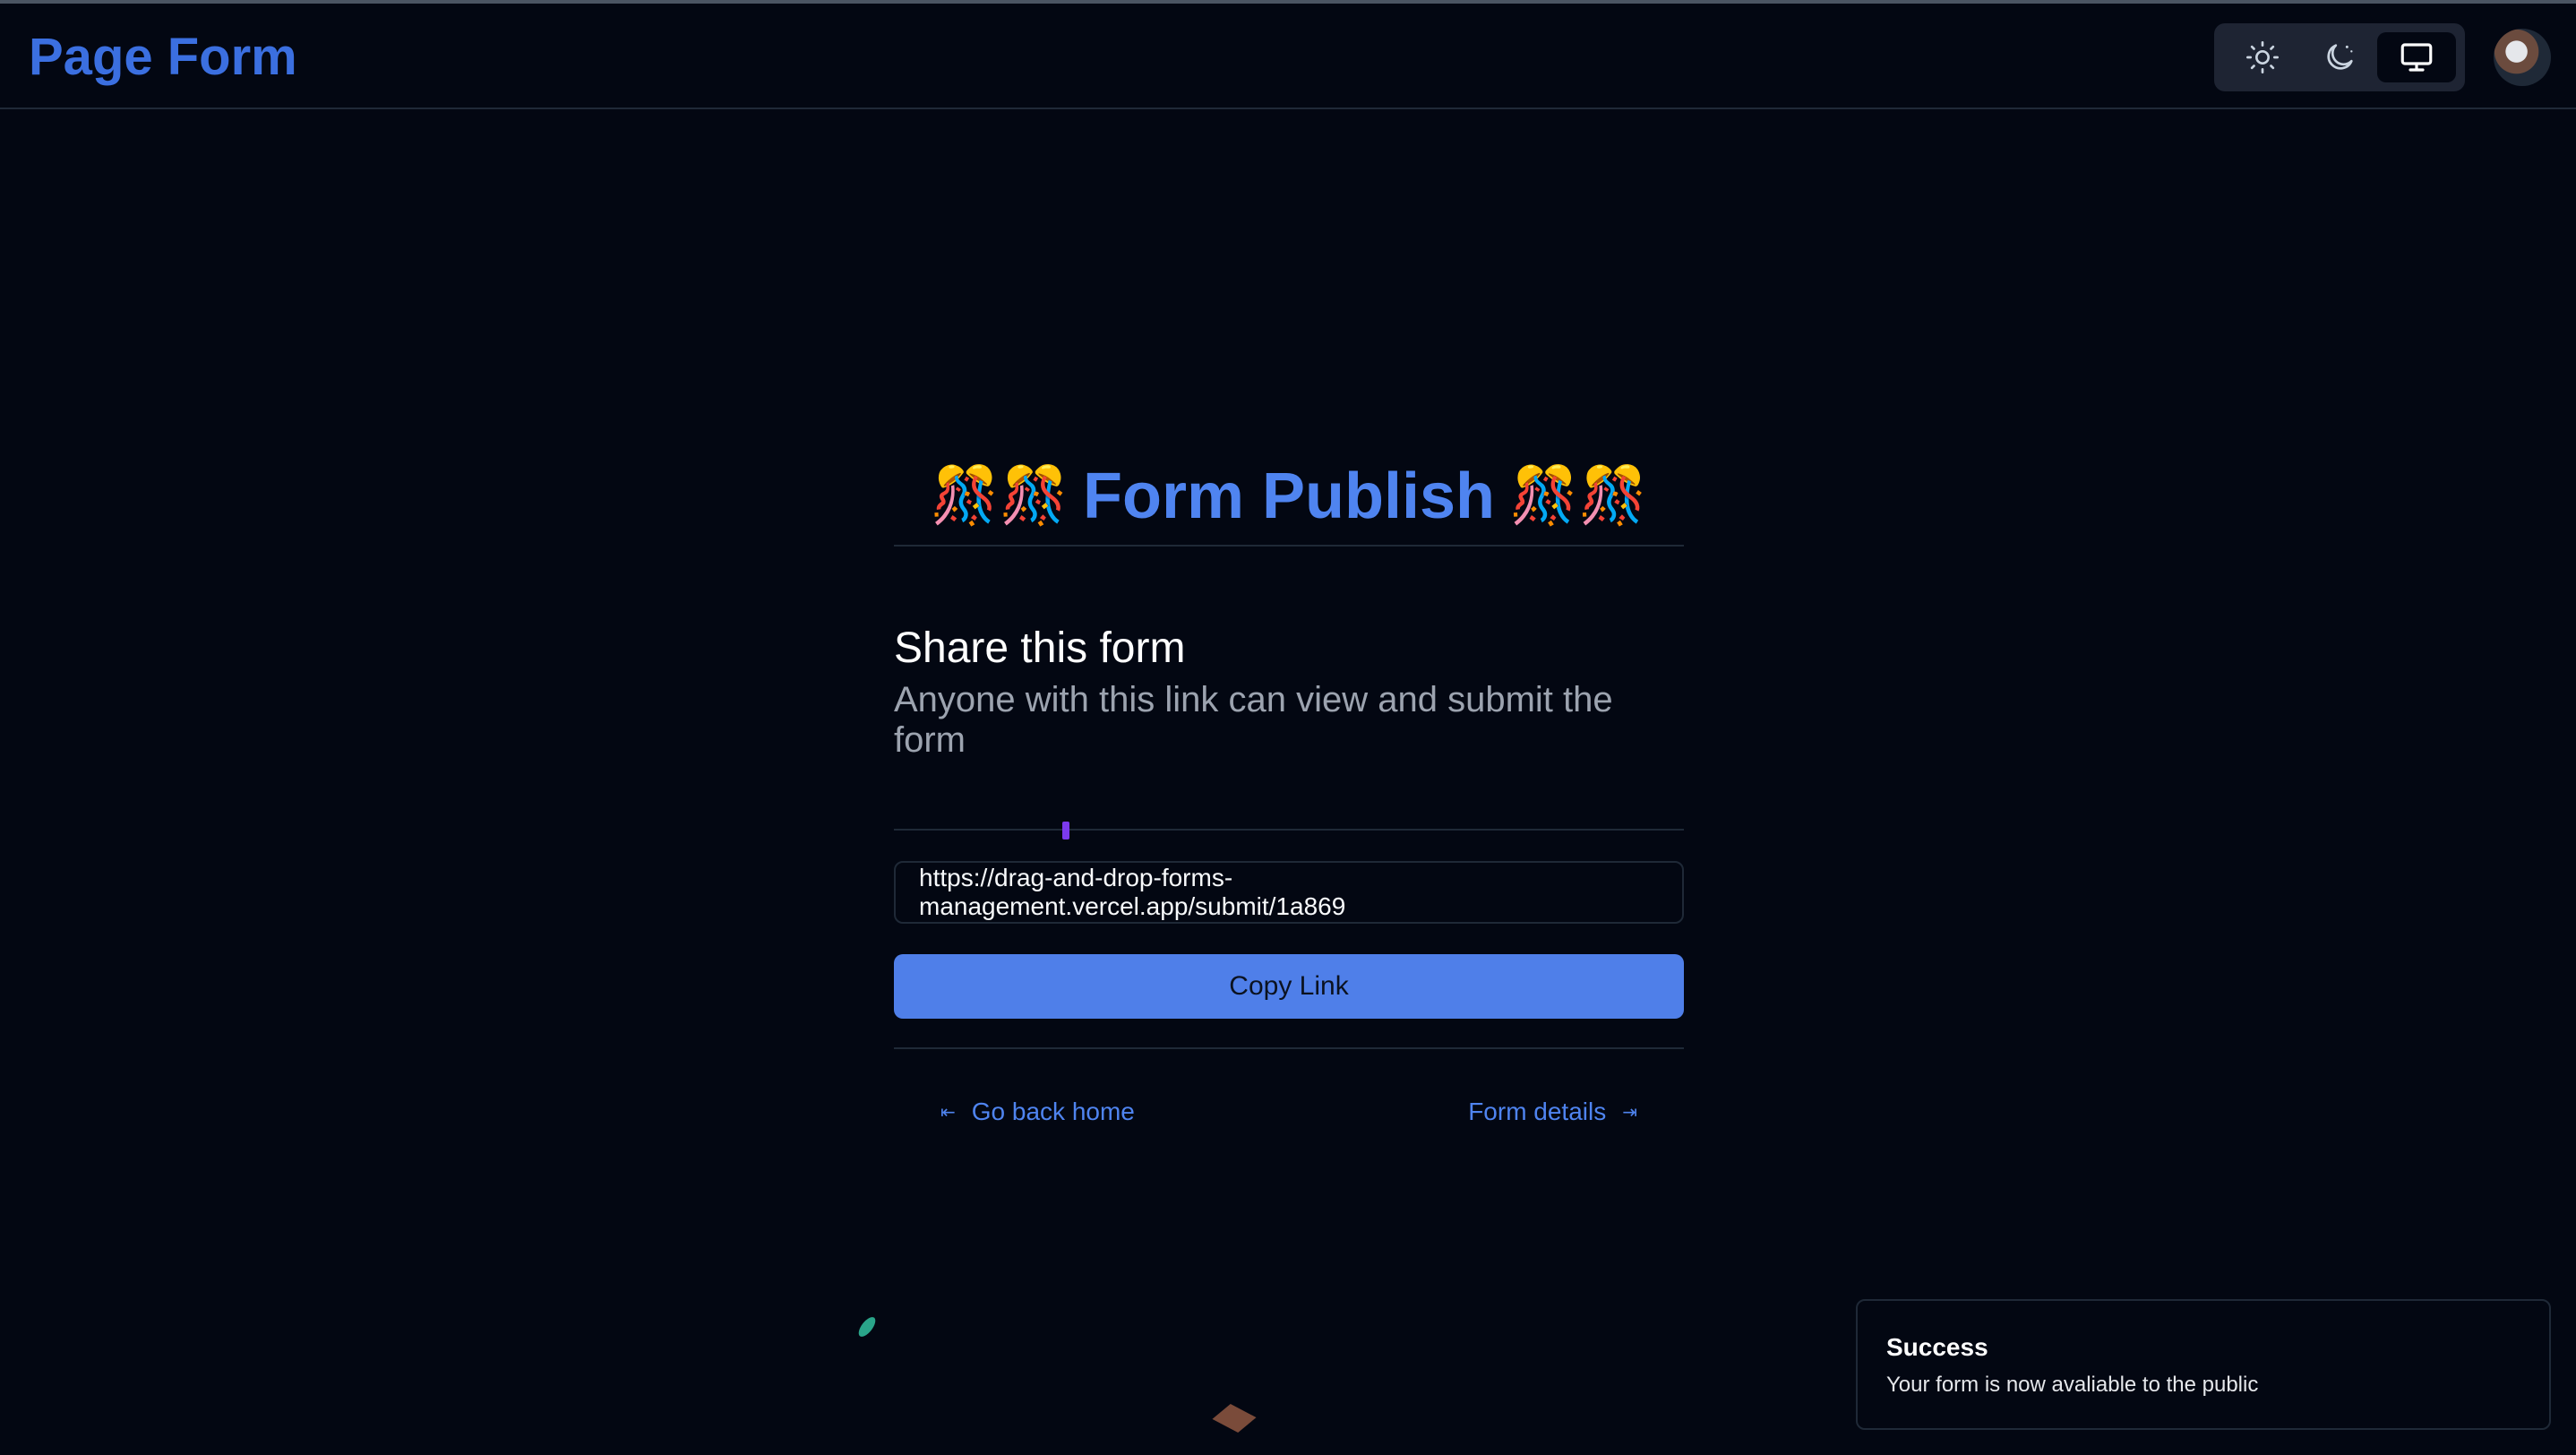  What do you see at coordinates (163, 57) in the screenshot?
I see `app-logo: Page Form` at bounding box center [163, 57].